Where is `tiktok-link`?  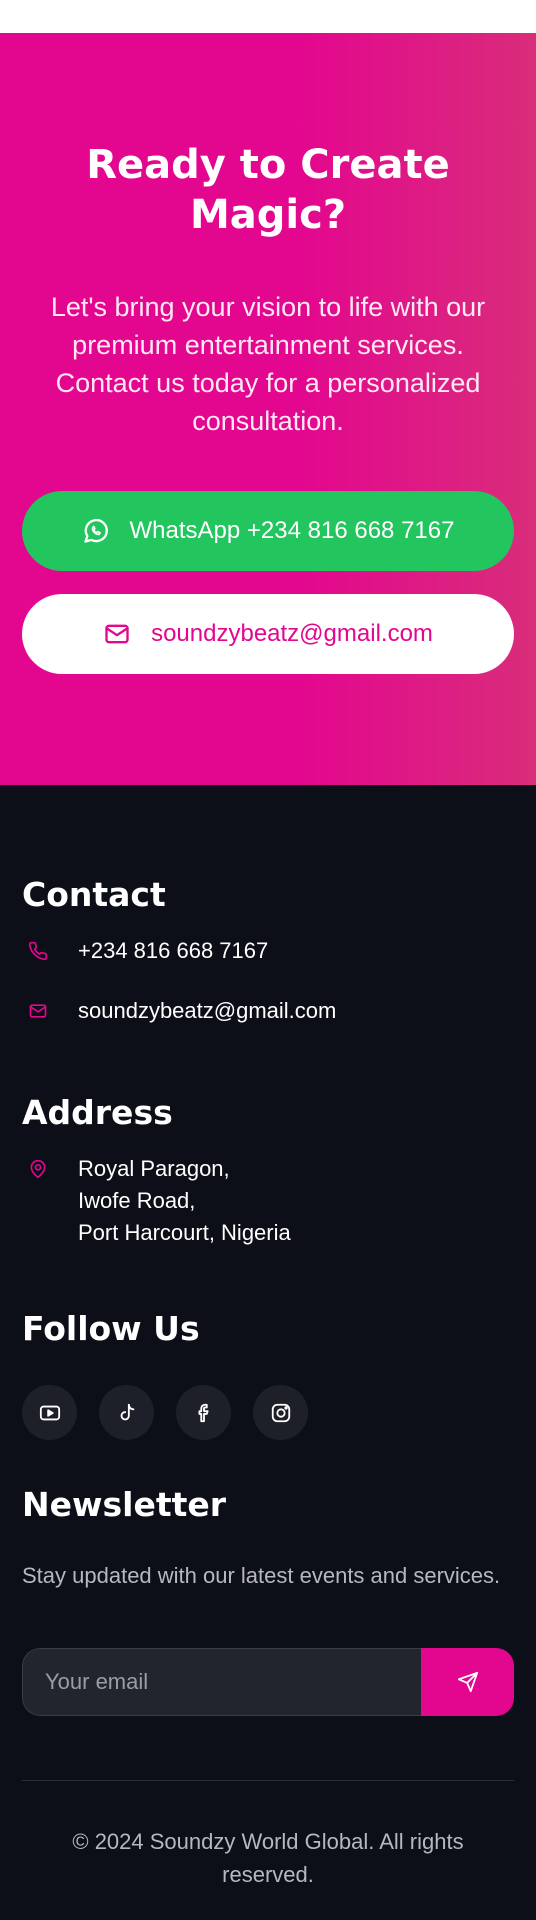 tiktok-link is located at coordinates (126, 1412).